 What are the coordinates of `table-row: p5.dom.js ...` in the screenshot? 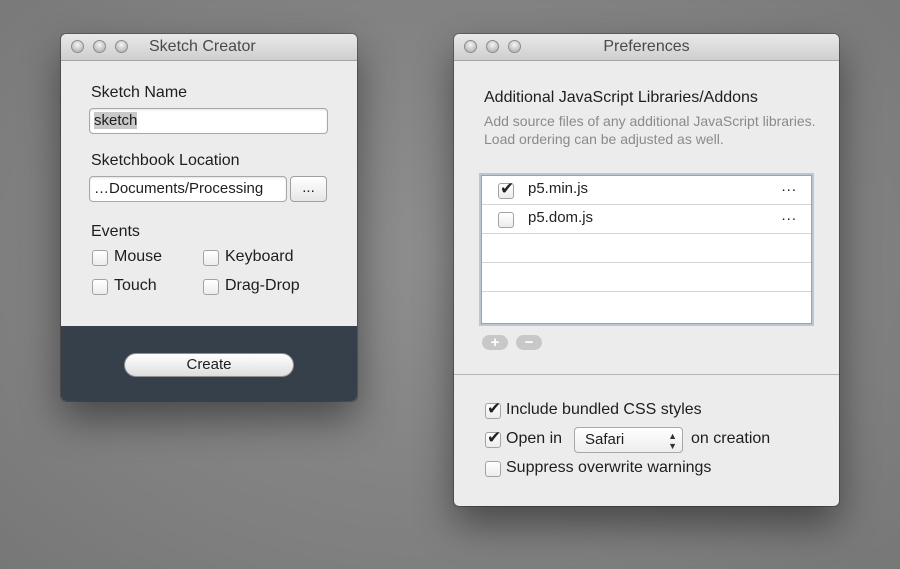 It's located at (646, 219).